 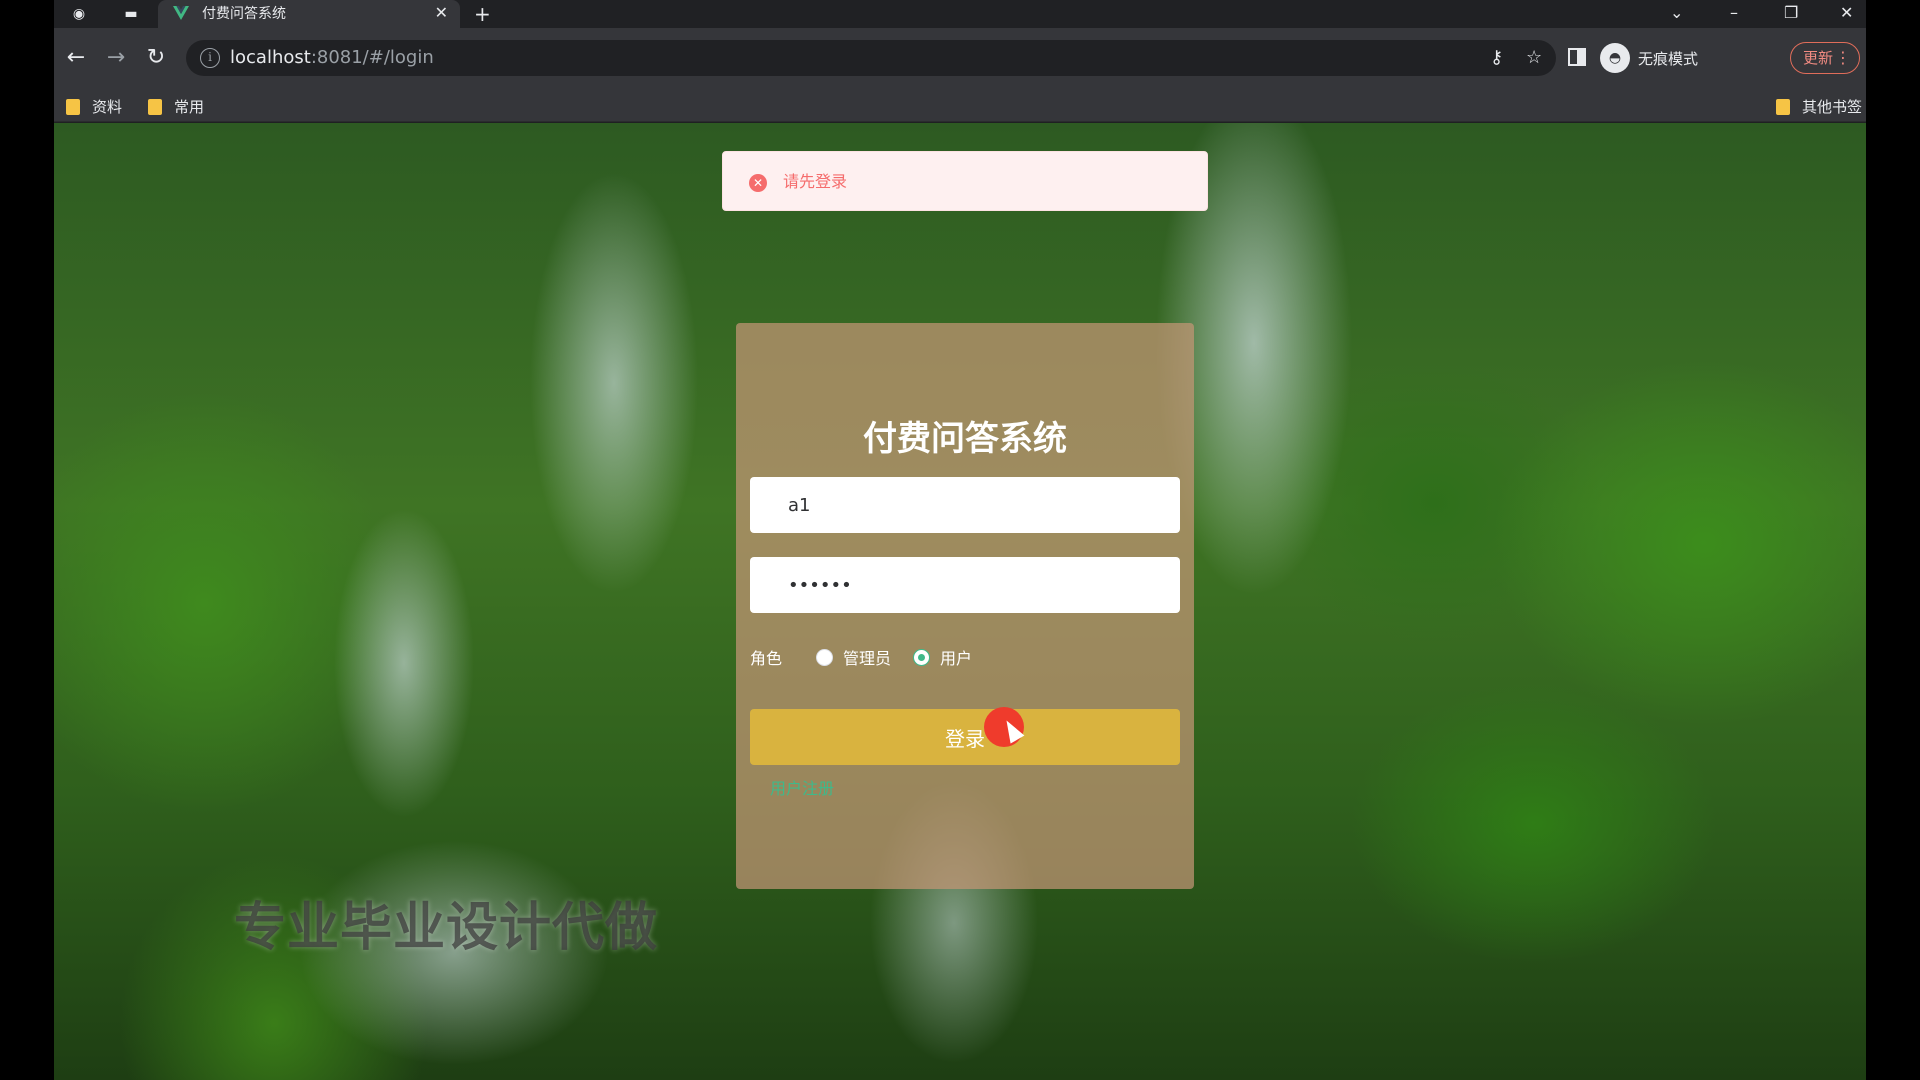 I want to click on bookmark-label: 资料, so click(x=107, y=107).